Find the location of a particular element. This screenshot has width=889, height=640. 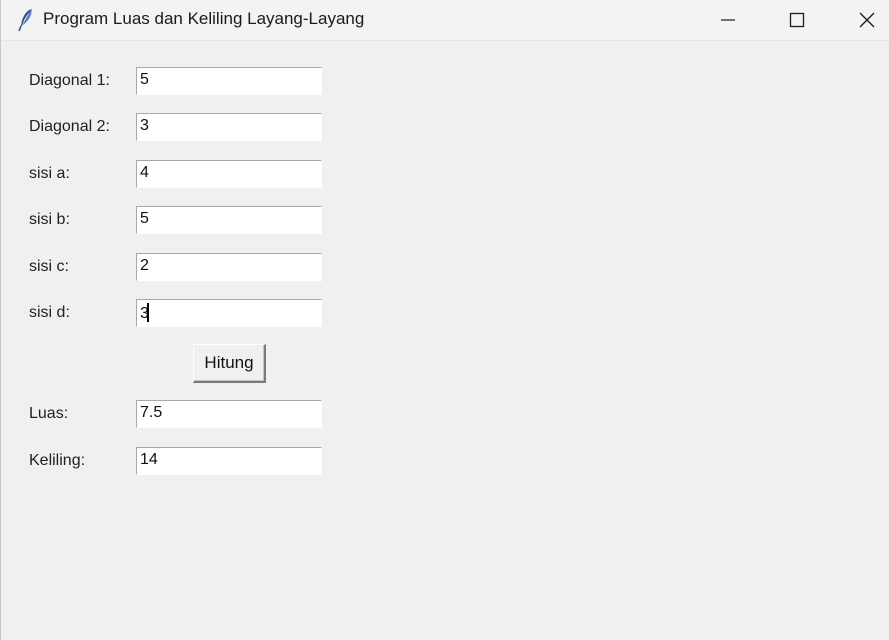

sisi-b-label: sisi b: is located at coordinates (49, 219).